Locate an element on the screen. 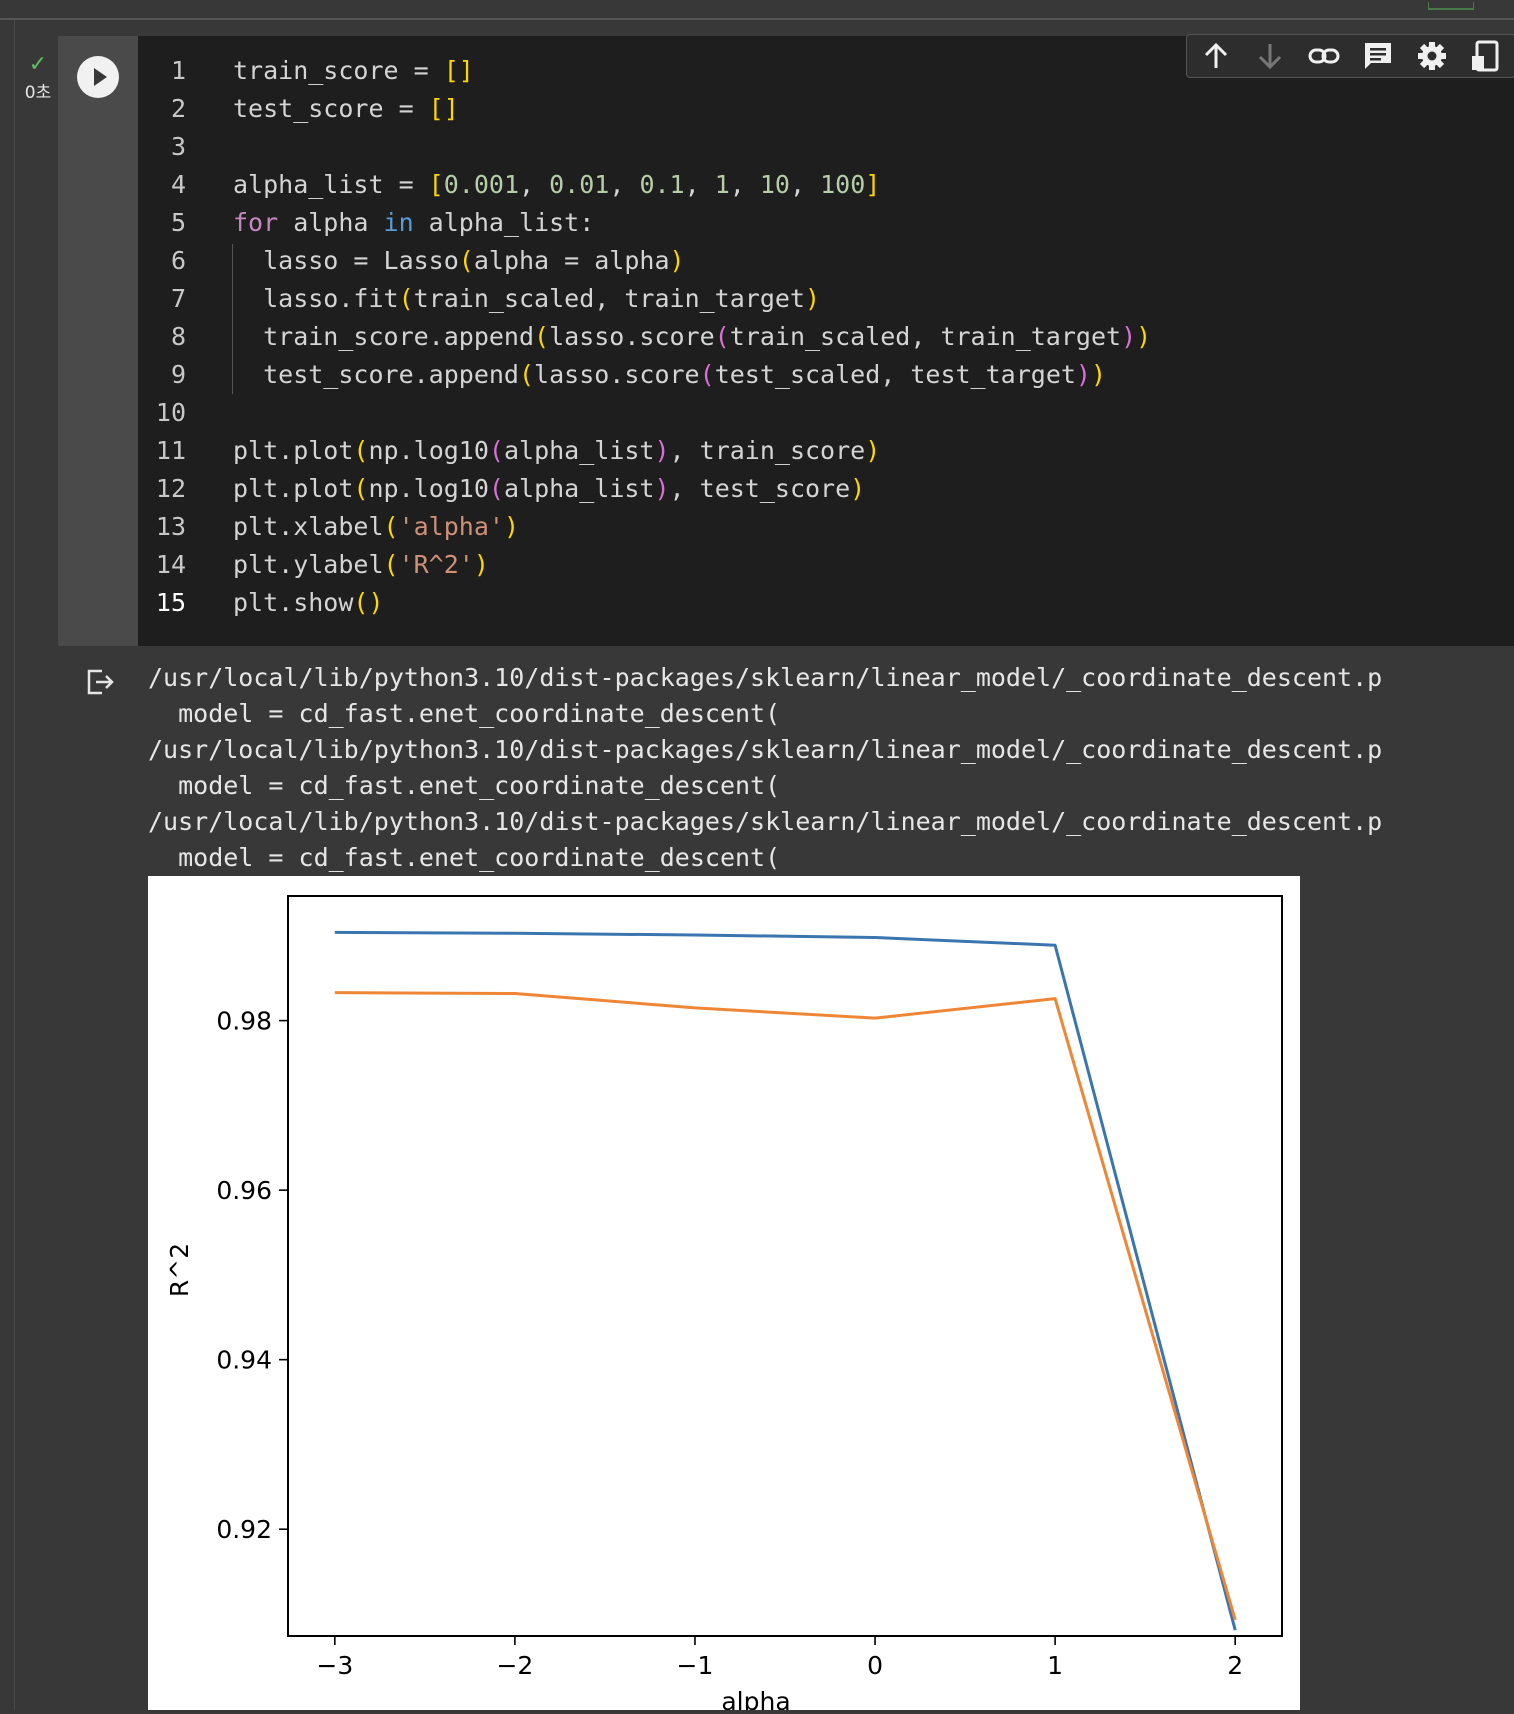 The height and width of the screenshot is (1714, 1514). x-axis-label: alpha is located at coordinates (755, 1698).